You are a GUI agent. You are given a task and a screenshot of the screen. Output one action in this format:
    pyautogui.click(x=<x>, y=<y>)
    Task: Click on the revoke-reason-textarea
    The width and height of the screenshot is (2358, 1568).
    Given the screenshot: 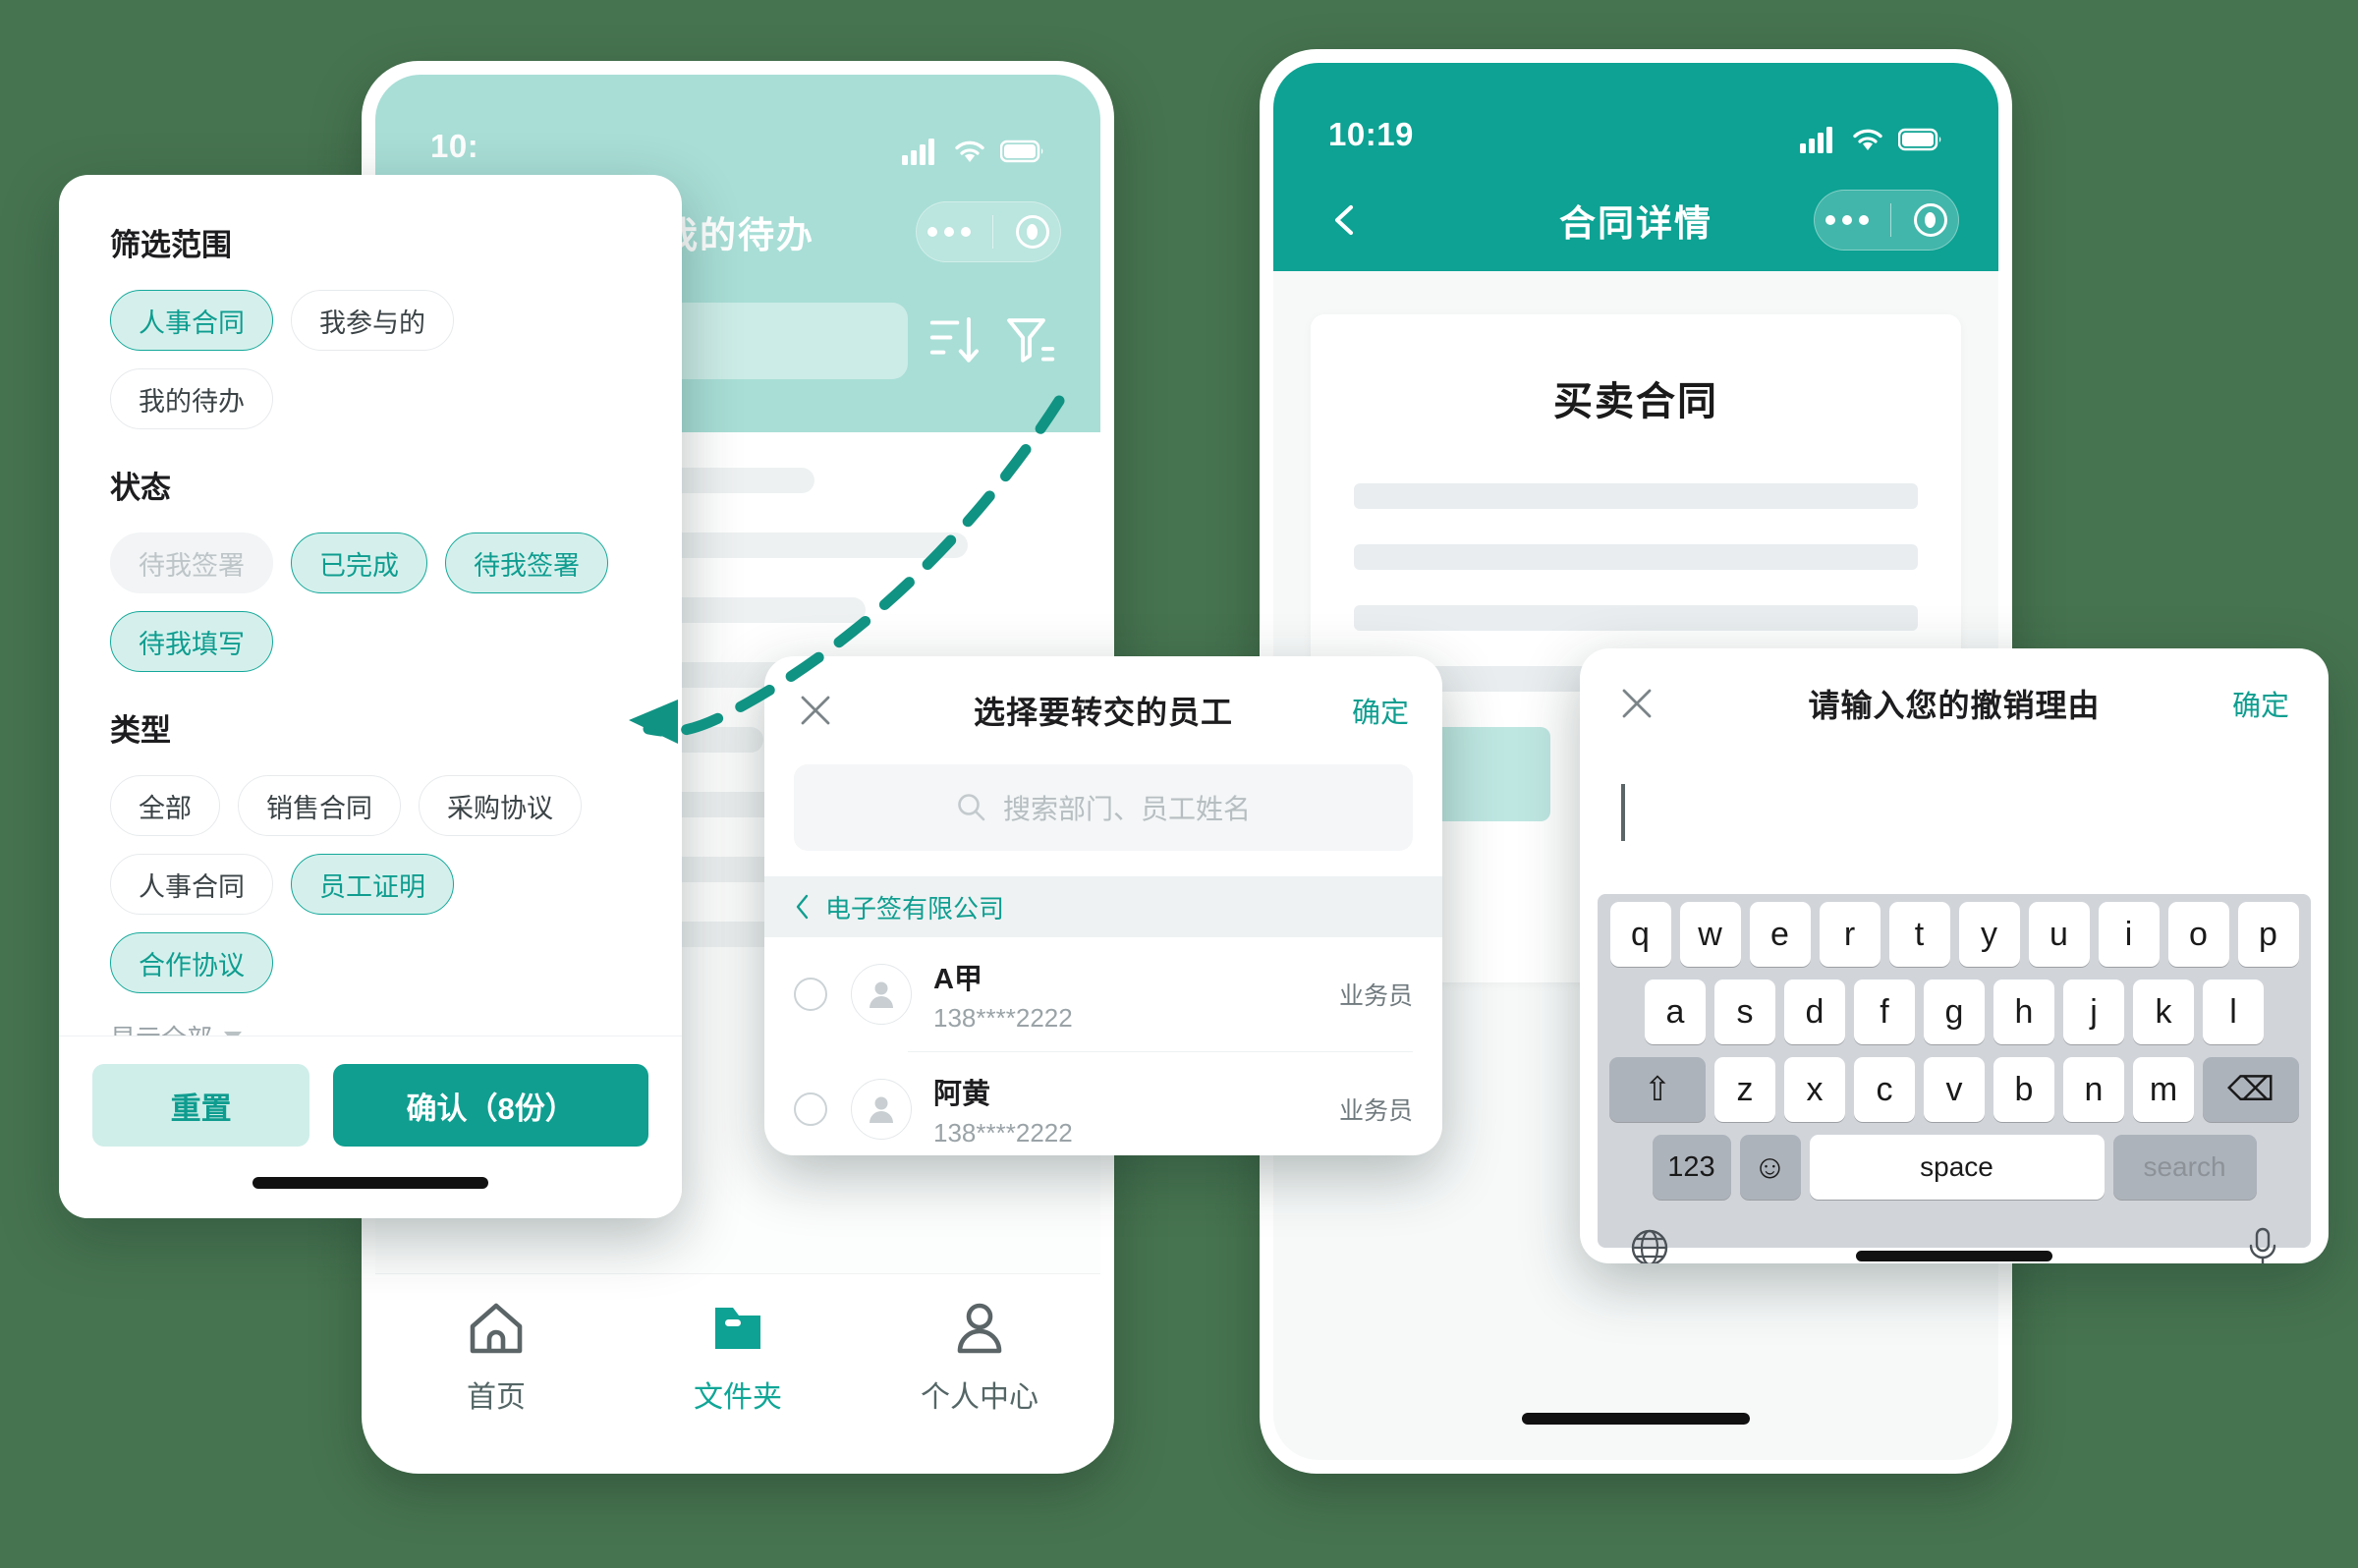 What is the action you would take?
    pyautogui.click(x=1954, y=812)
    